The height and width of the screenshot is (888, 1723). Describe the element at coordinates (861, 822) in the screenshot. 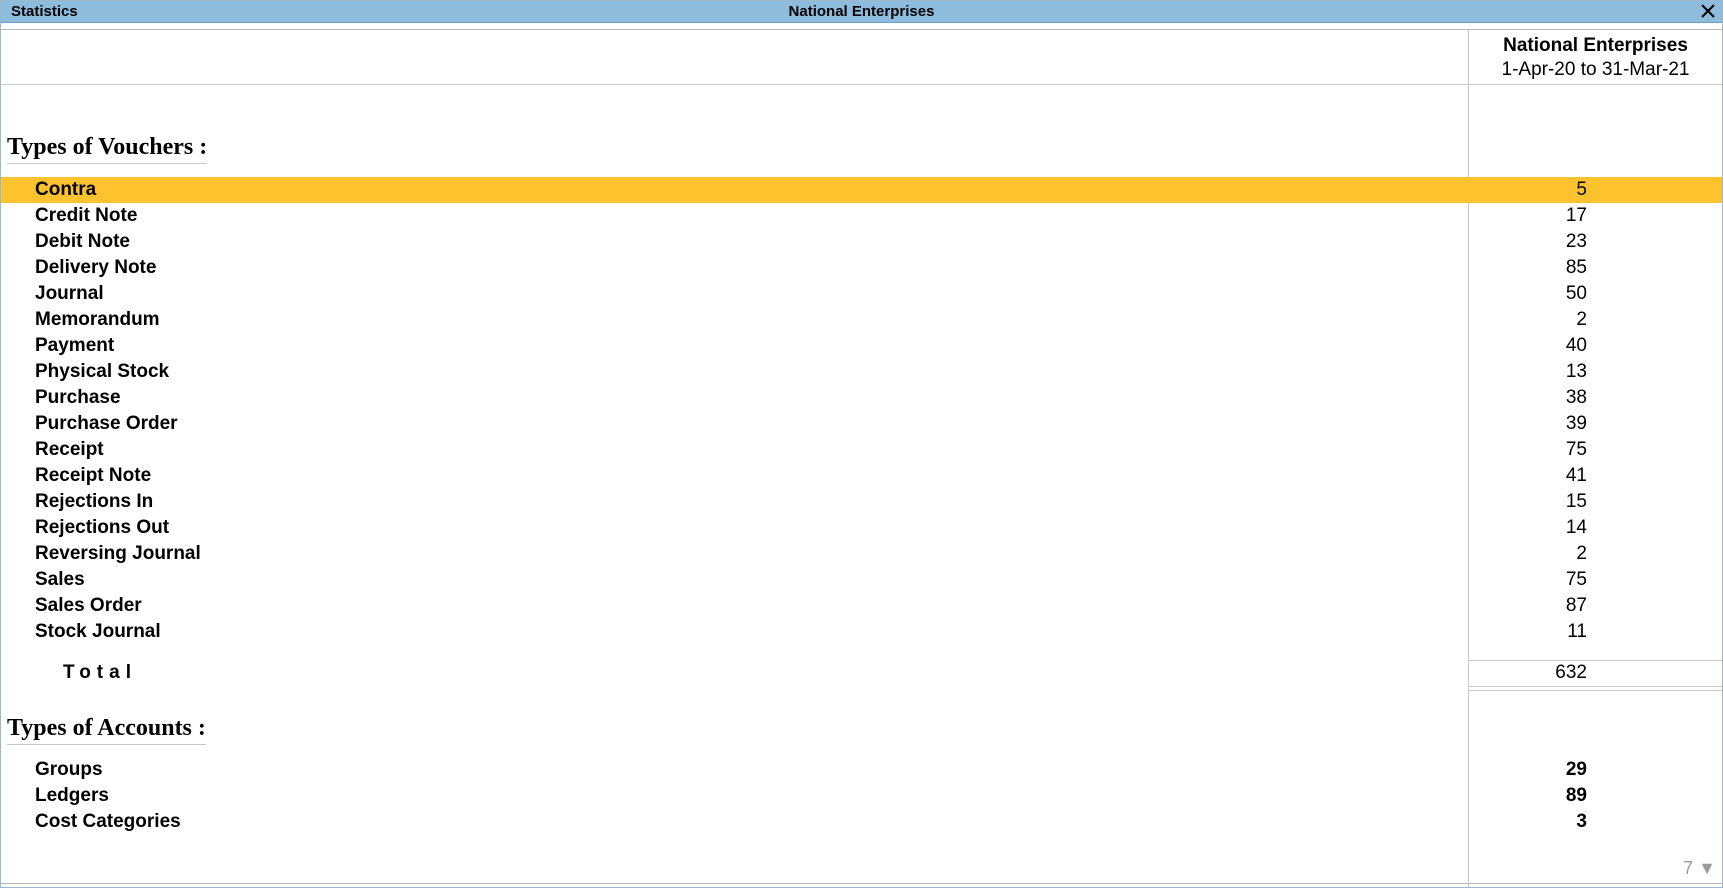

I see `account-row: Cost Categories 3` at that location.